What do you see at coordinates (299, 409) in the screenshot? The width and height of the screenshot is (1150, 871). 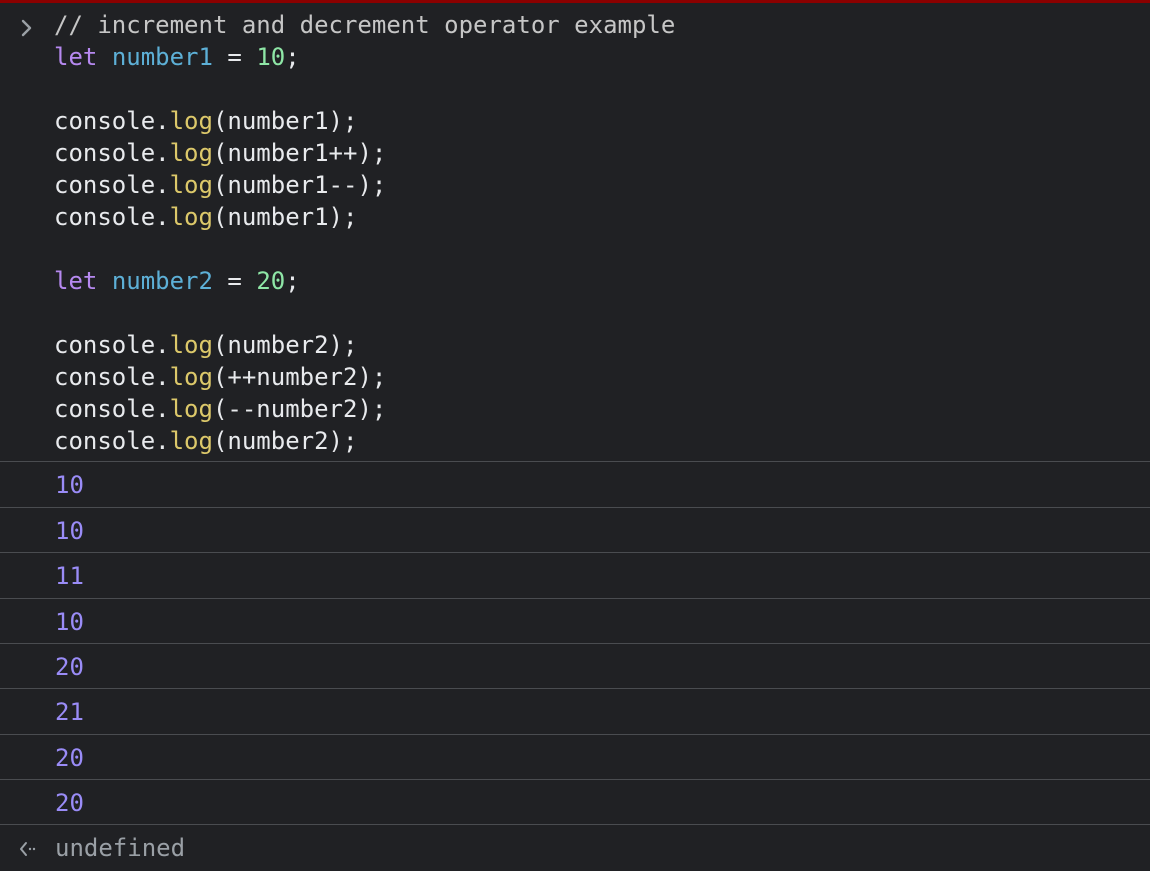 I see `code-token-plain: (--number2);` at bounding box center [299, 409].